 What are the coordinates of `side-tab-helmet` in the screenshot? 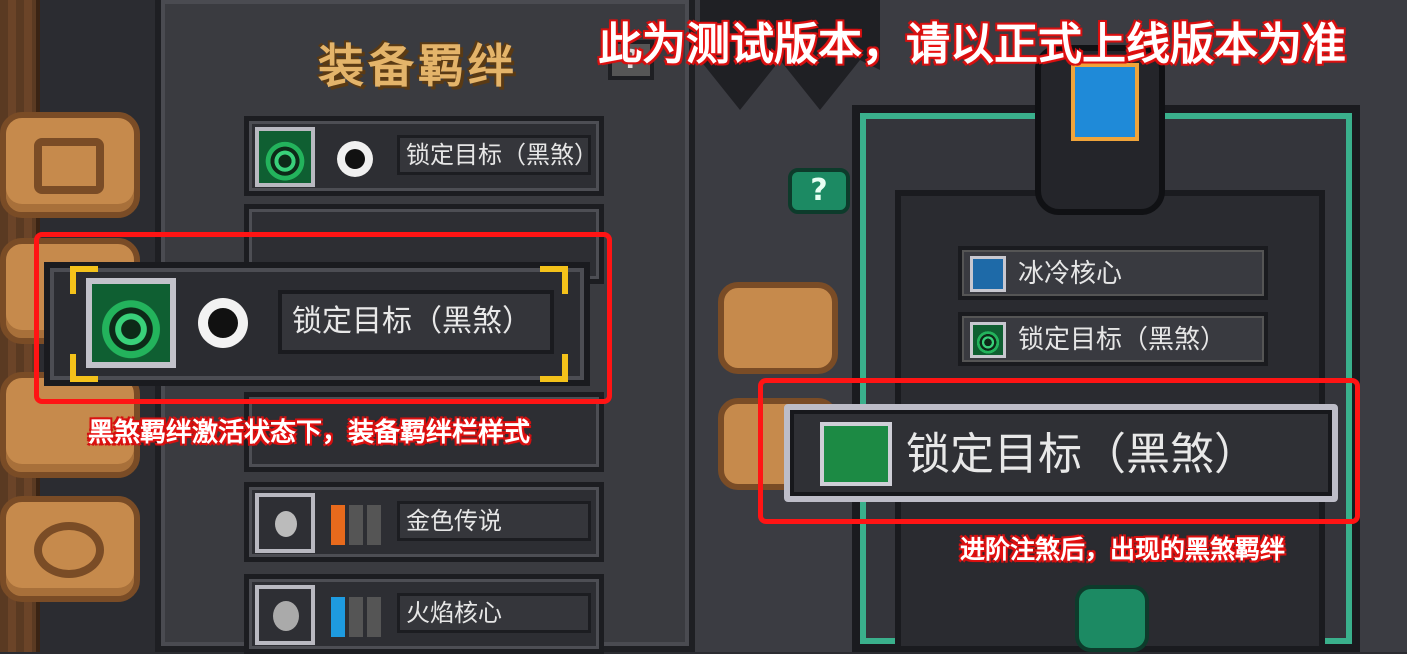 It's located at (70, 549).